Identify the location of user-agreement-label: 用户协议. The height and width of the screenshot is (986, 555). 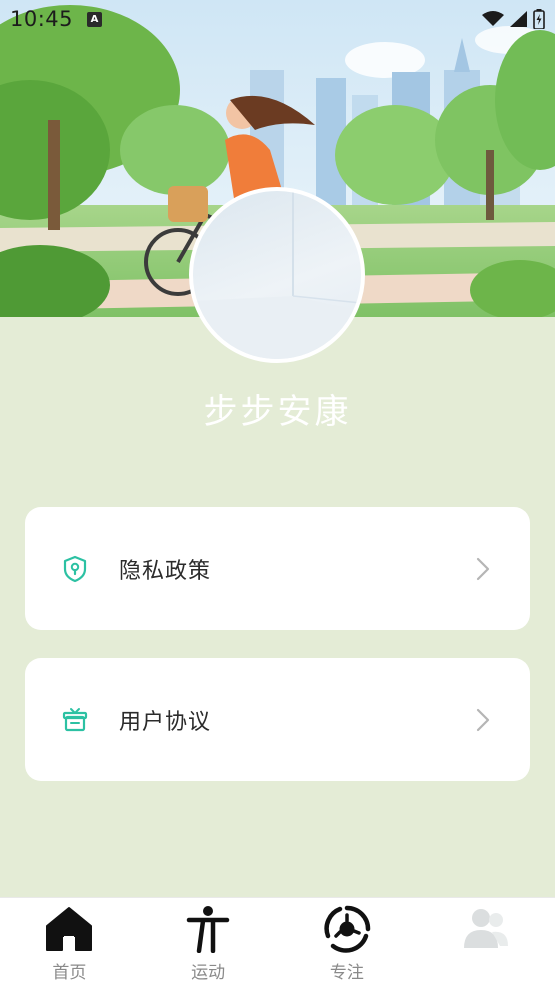
(165, 722).